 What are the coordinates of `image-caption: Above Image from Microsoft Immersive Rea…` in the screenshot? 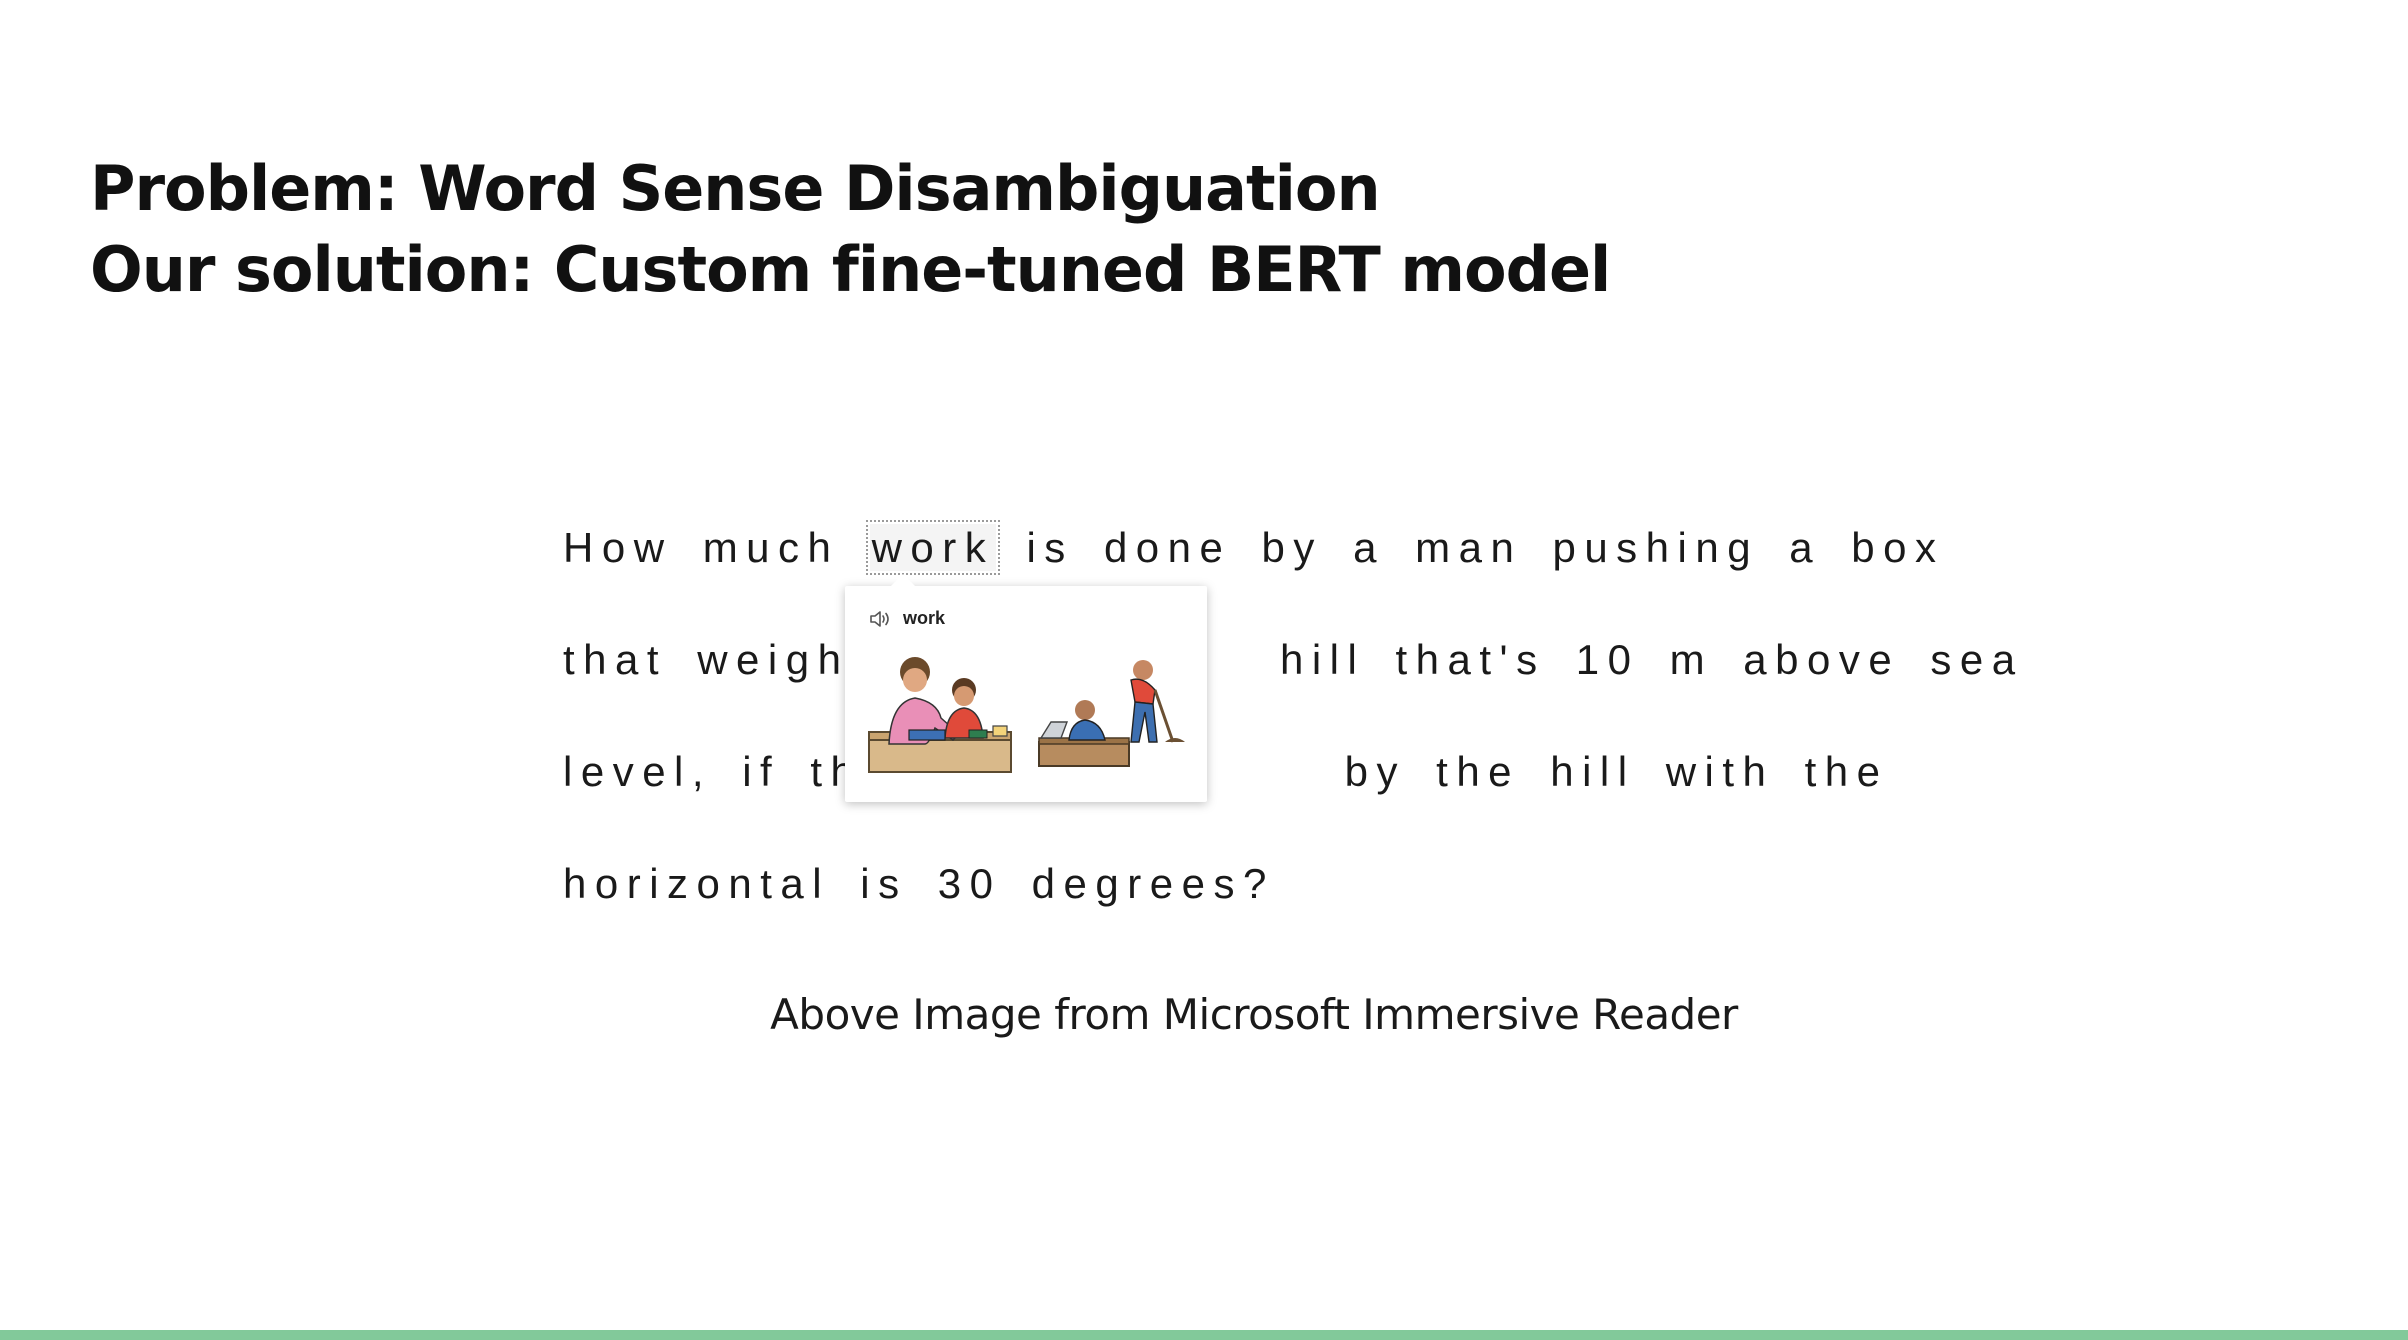 It's located at (1254, 1014).